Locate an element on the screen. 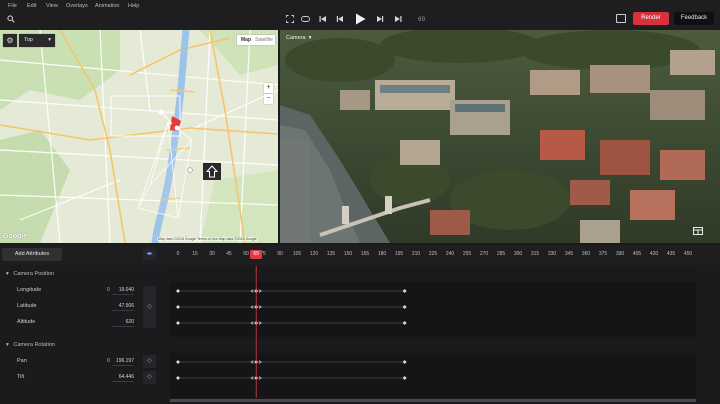 This screenshot has width=720, height=404. menu-view: View is located at coordinates (52, 6).